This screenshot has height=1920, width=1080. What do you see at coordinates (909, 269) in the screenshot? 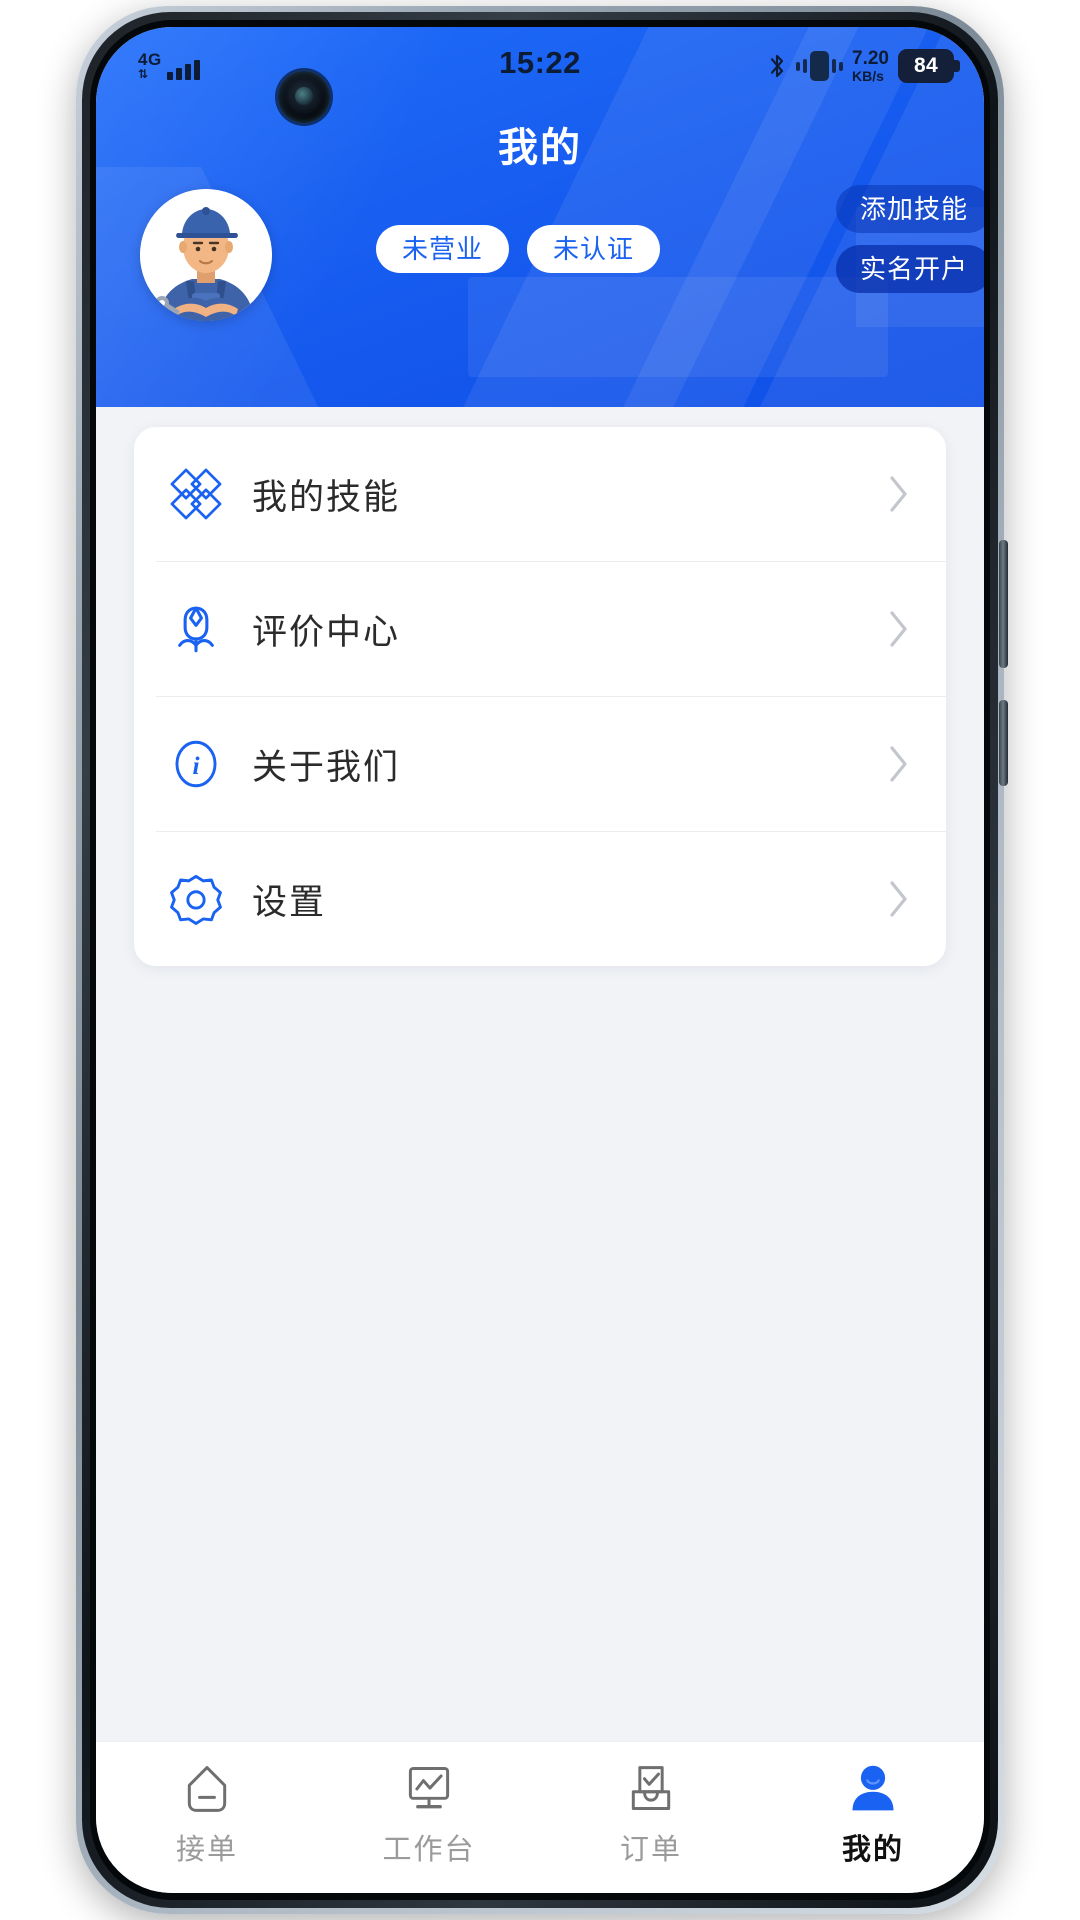
I see `real-name-account-button: 实名开户` at bounding box center [909, 269].